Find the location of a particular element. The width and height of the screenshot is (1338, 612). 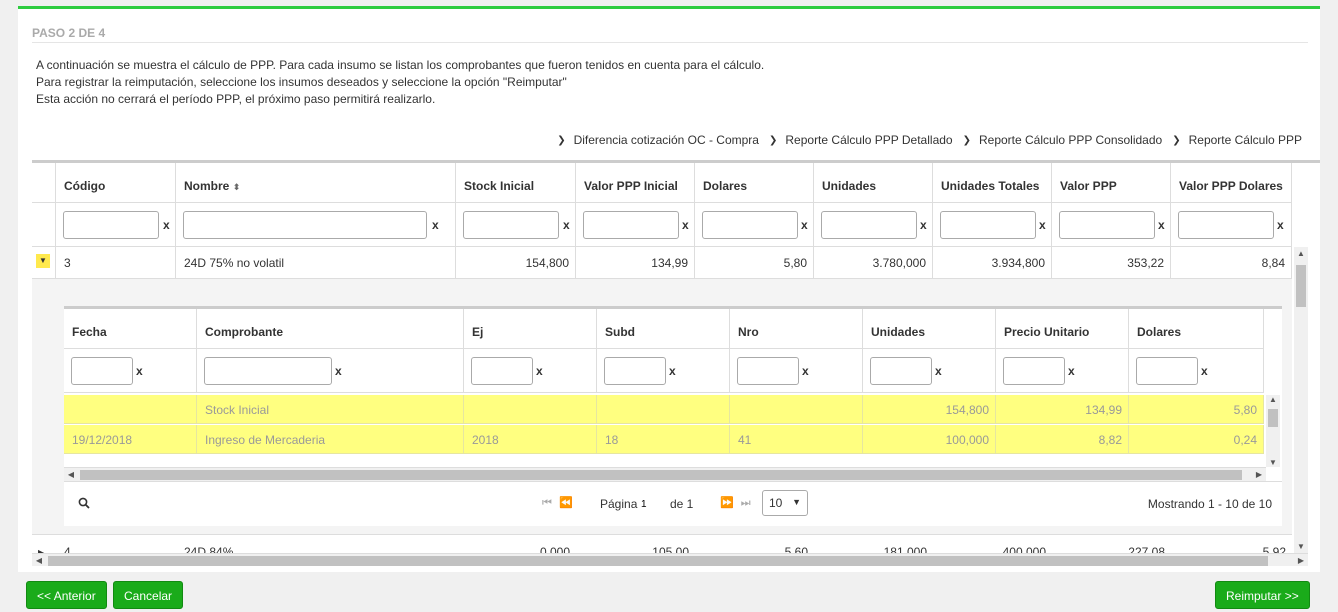

next-last-page-icons: ⏩ ⏭ is located at coordinates (736, 503).